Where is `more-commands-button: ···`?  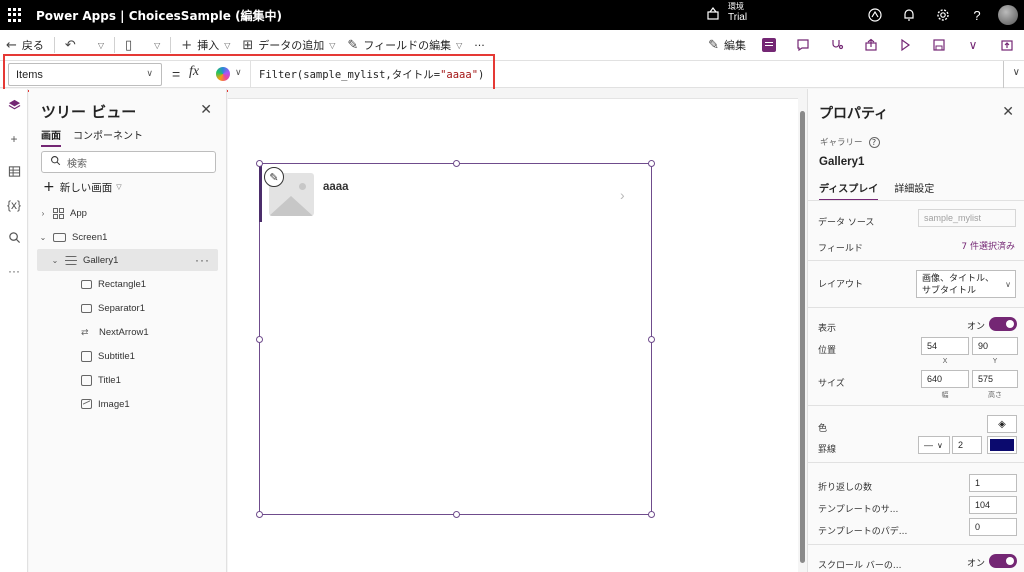 more-commands-button: ··· is located at coordinates (479, 45).